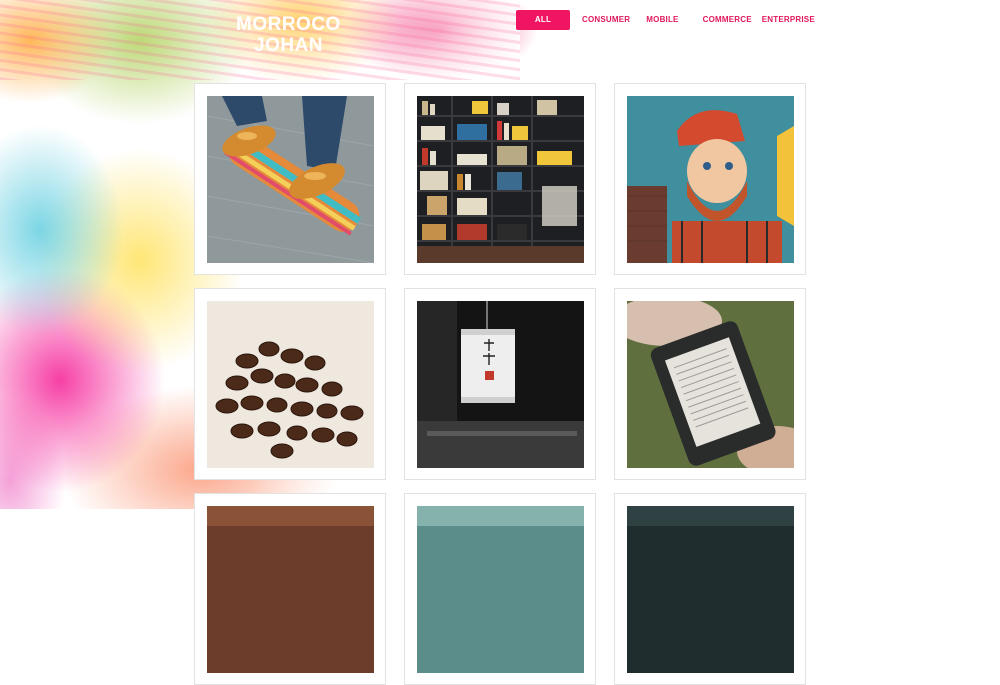 This screenshot has width=1000, height=685. Describe the element at coordinates (727, 20) in the screenshot. I see `filter-commerce-button: COMMERCE` at that location.